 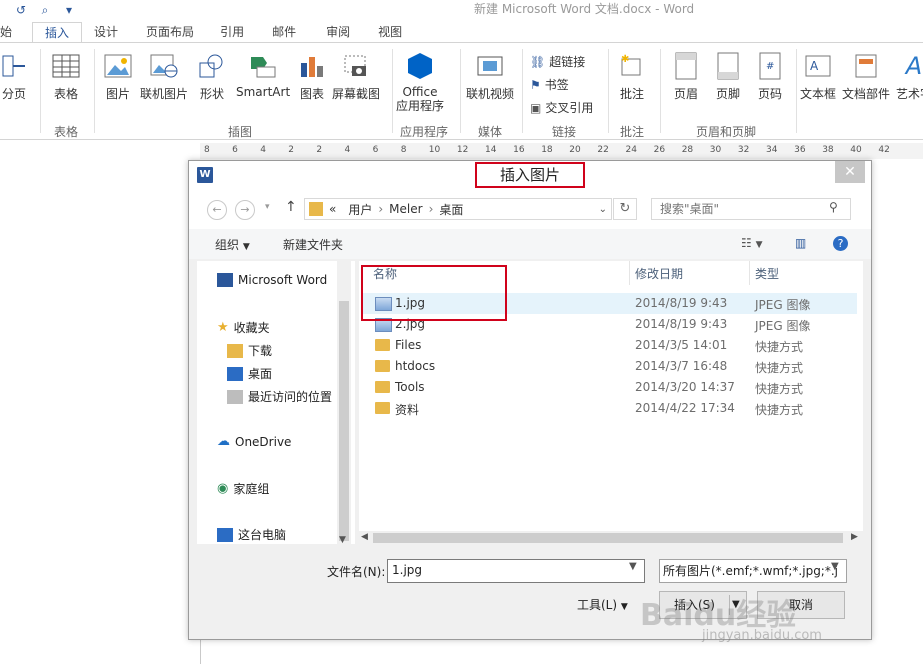 What do you see at coordinates (535, 84) in the screenshot?
I see `flag-icon: ⚑` at bounding box center [535, 84].